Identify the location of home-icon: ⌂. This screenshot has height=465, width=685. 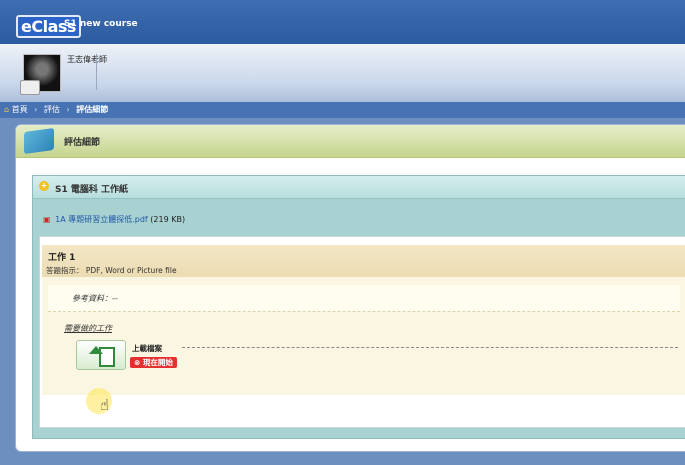
(6, 110).